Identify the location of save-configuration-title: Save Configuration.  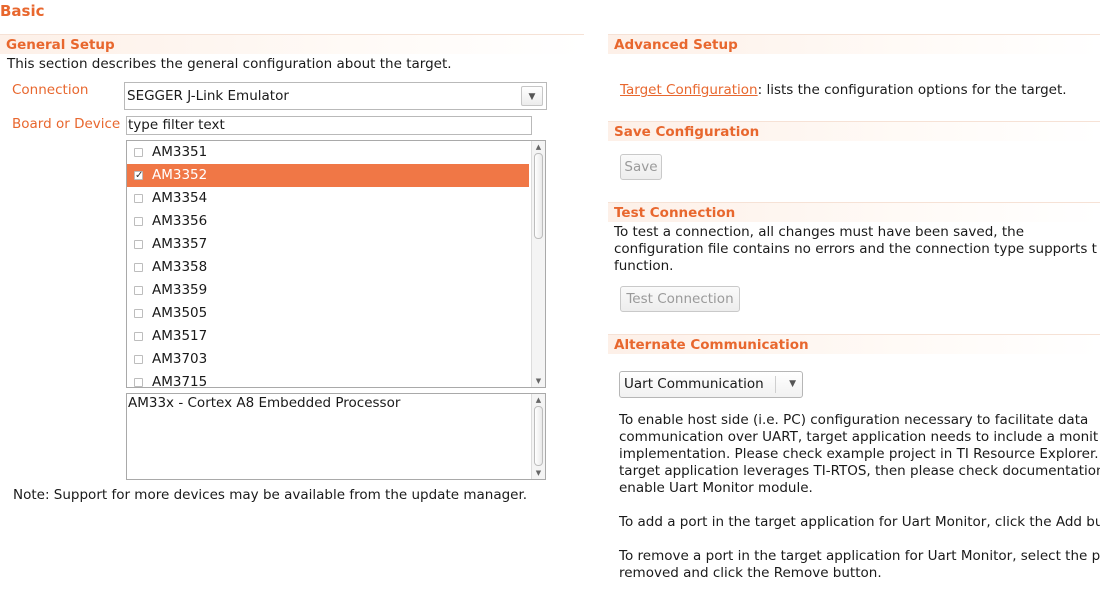
(687, 132).